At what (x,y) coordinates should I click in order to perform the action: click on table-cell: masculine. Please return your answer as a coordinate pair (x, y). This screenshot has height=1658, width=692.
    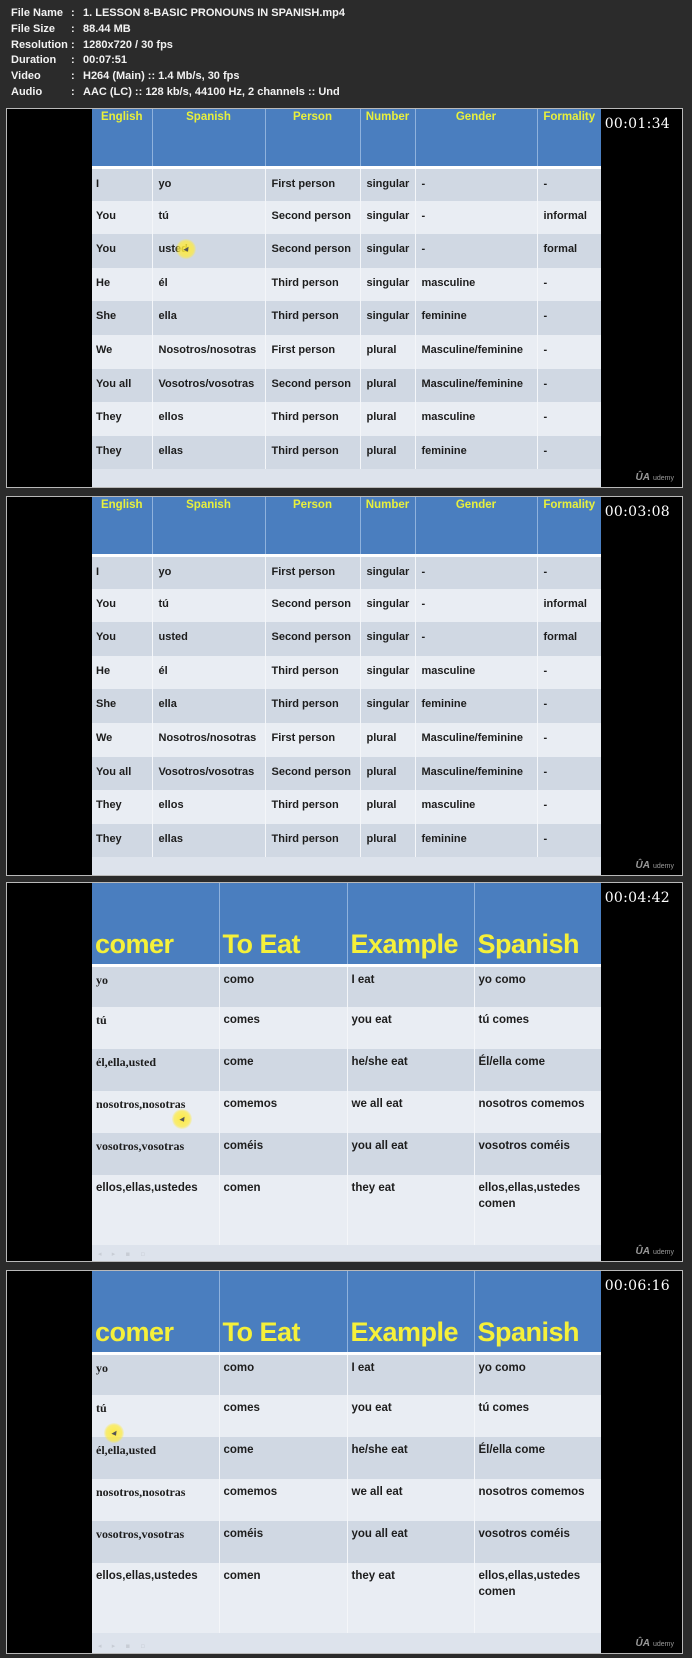
    Looking at the image, I should click on (475, 807).